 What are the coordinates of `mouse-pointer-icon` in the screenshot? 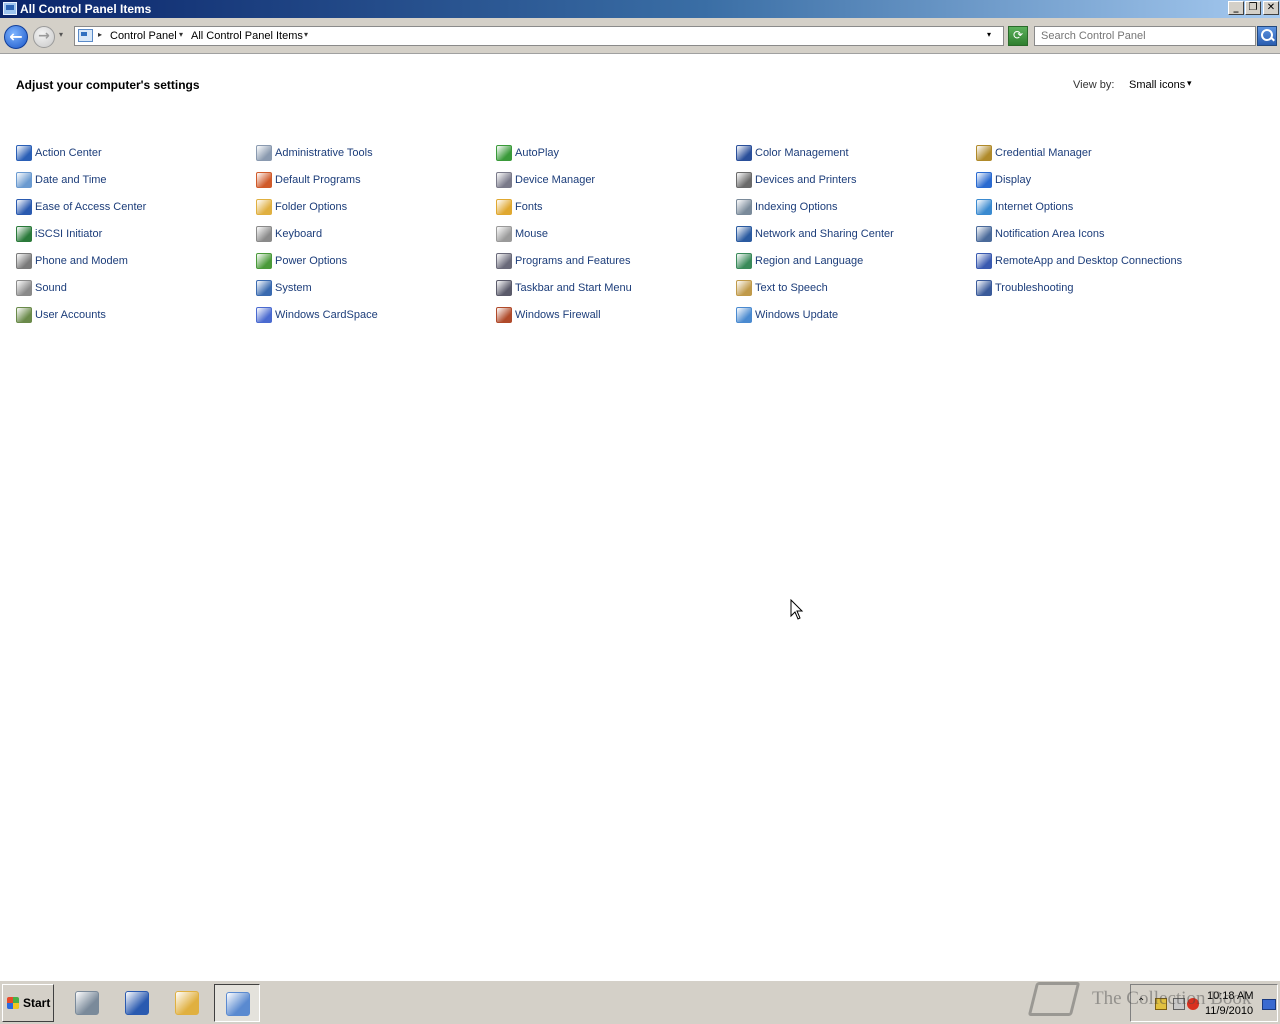 It's located at (797, 609).